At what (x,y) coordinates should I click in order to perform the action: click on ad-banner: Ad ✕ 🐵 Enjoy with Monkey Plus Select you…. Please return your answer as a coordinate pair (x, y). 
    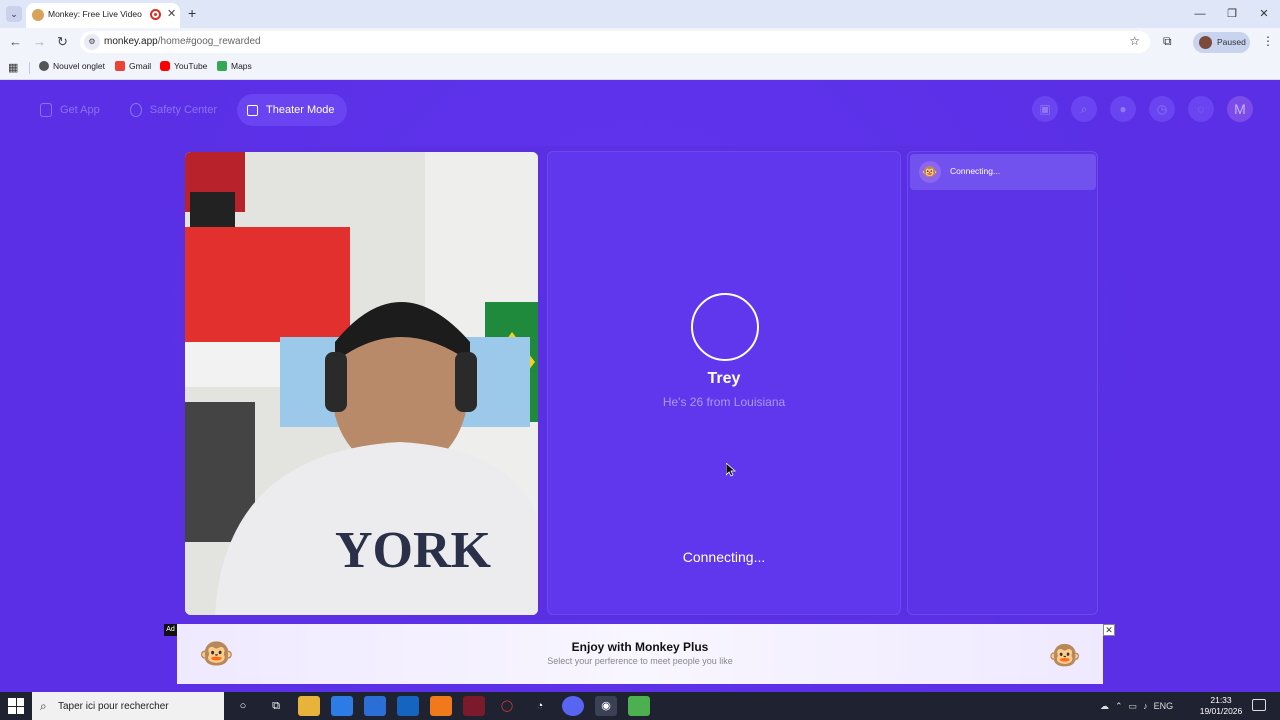
    Looking at the image, I should click on (639, 654).